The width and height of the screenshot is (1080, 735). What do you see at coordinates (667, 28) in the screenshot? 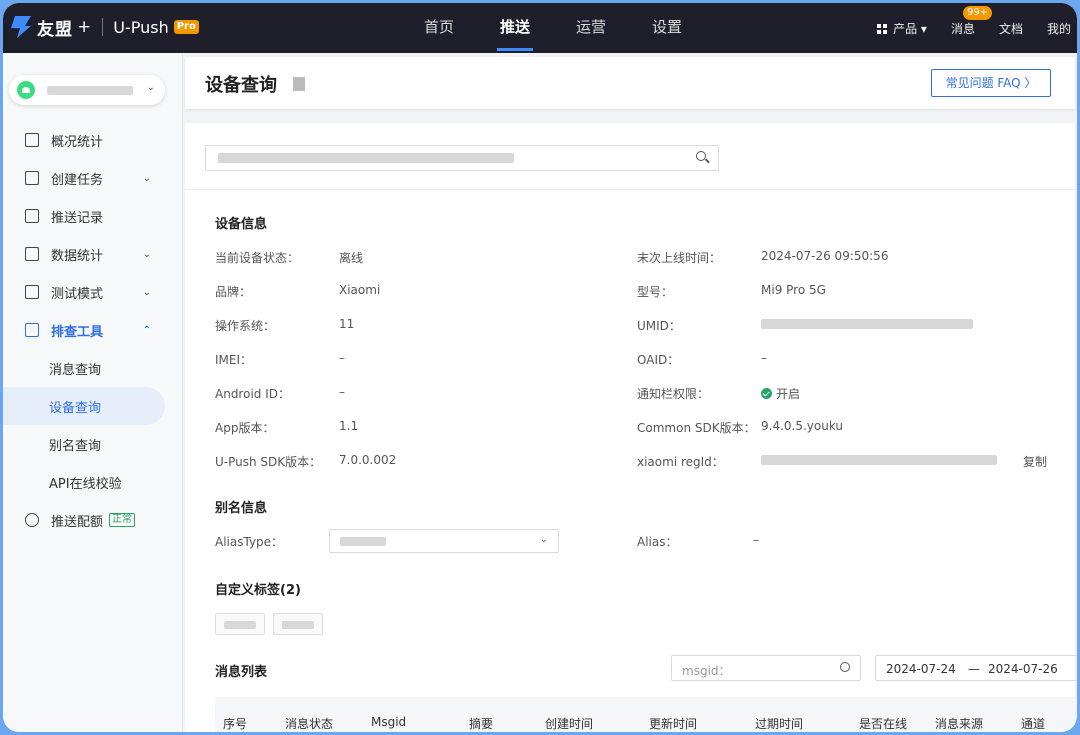
I see `nav-settings: 设置` at bounding box center [667, 28].